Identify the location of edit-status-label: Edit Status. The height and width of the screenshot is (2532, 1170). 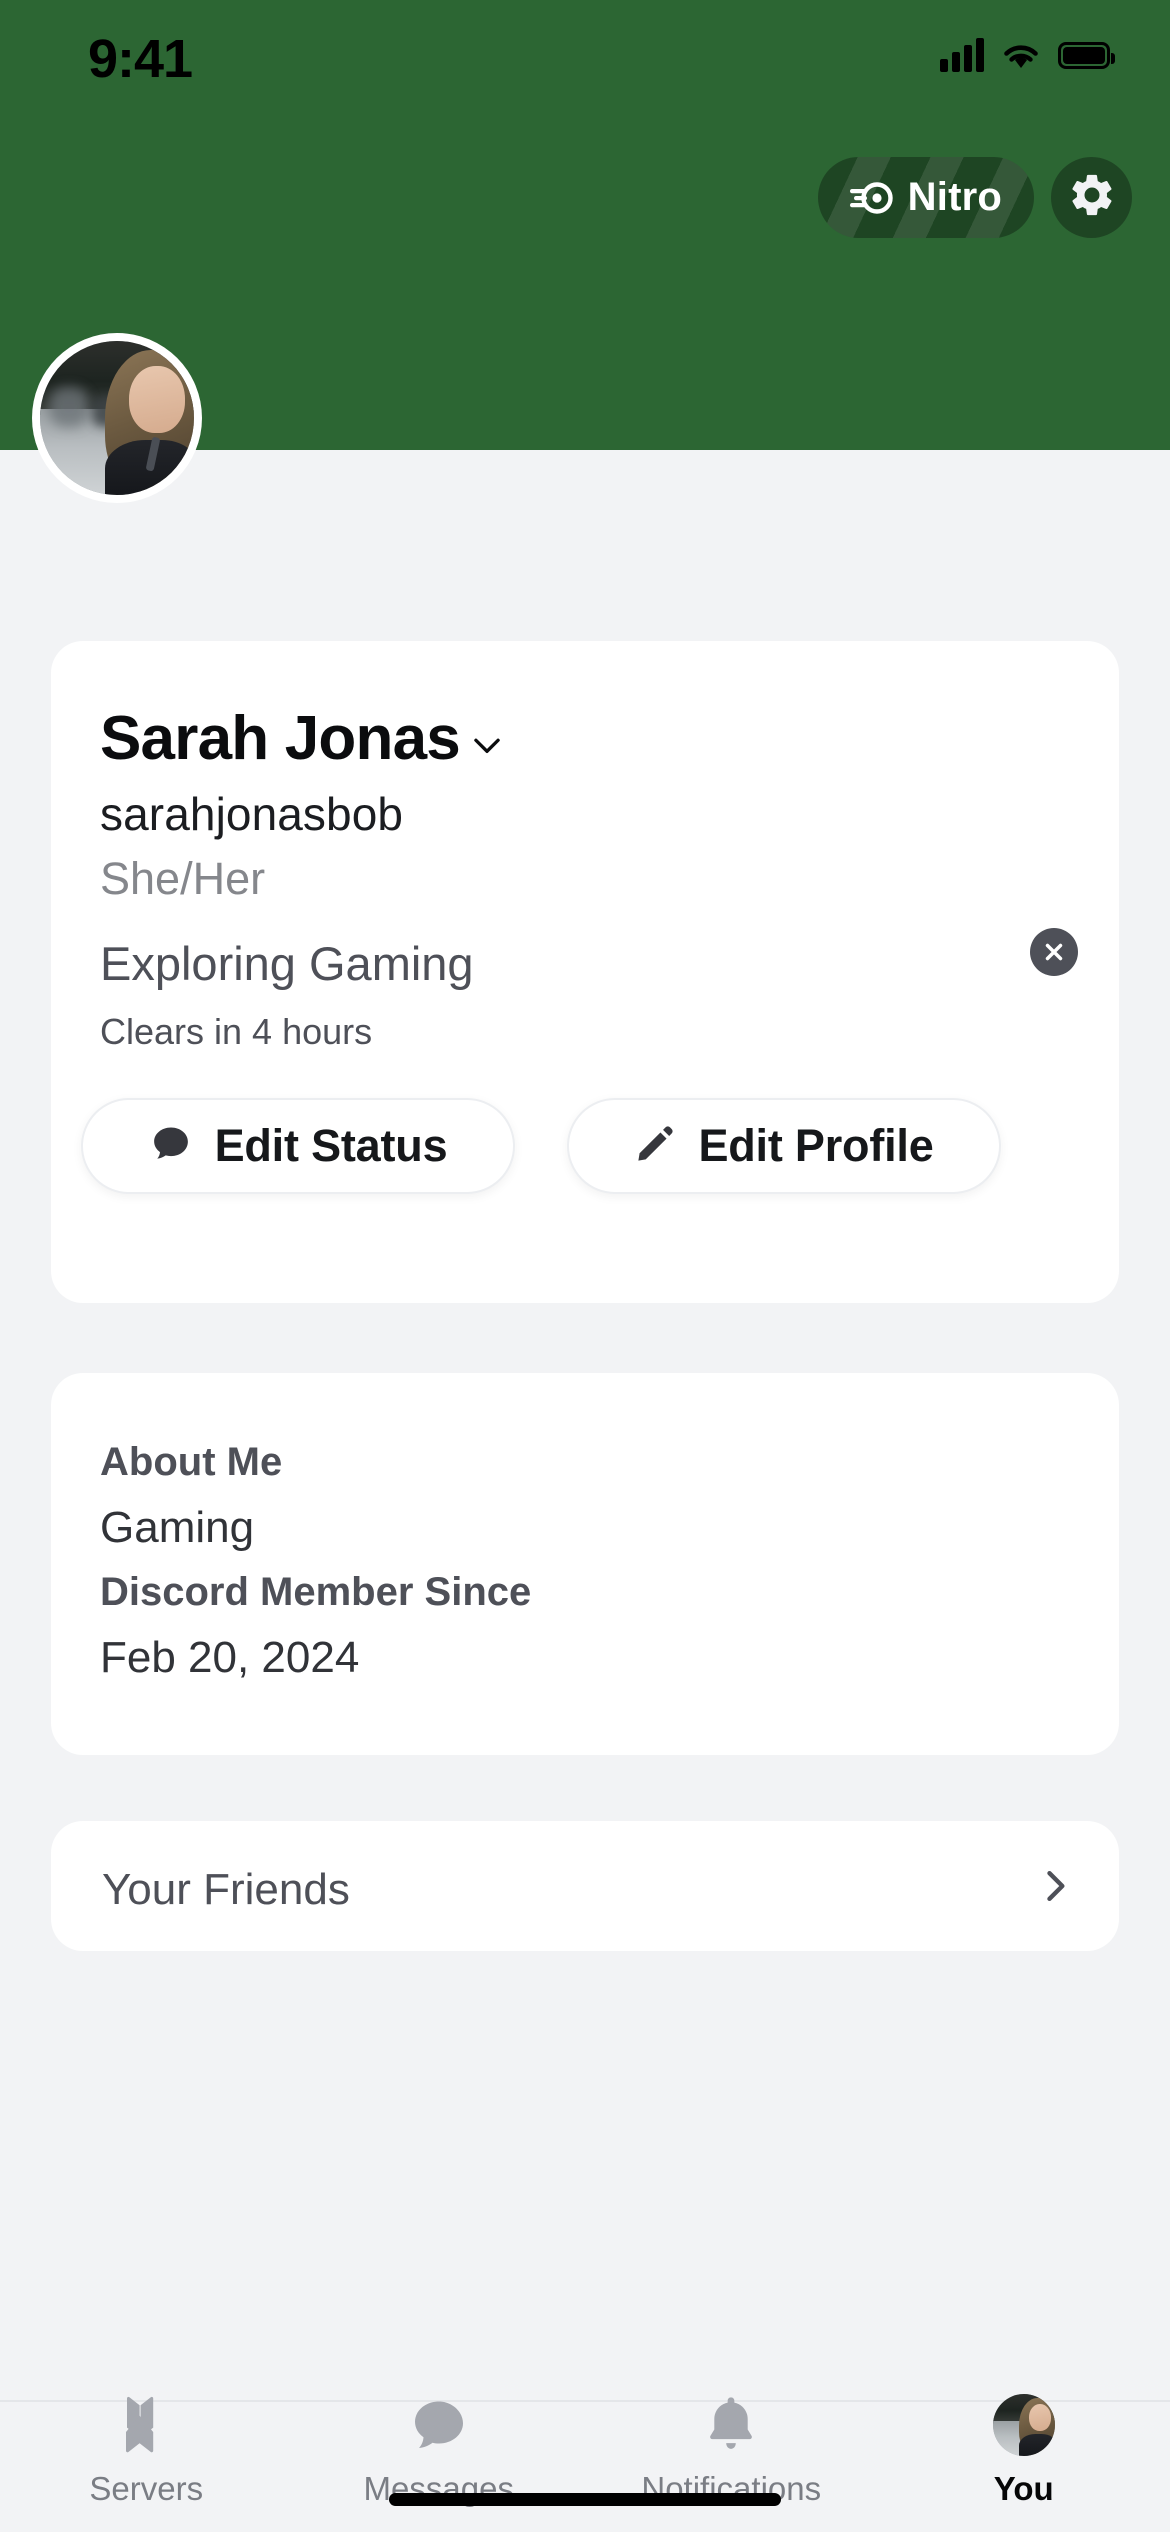
(331, 1145).